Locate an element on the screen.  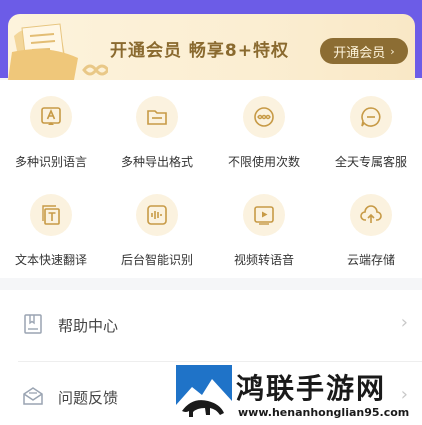
feature-item-video: 视频转语音 is located at coordinates (263, 223).